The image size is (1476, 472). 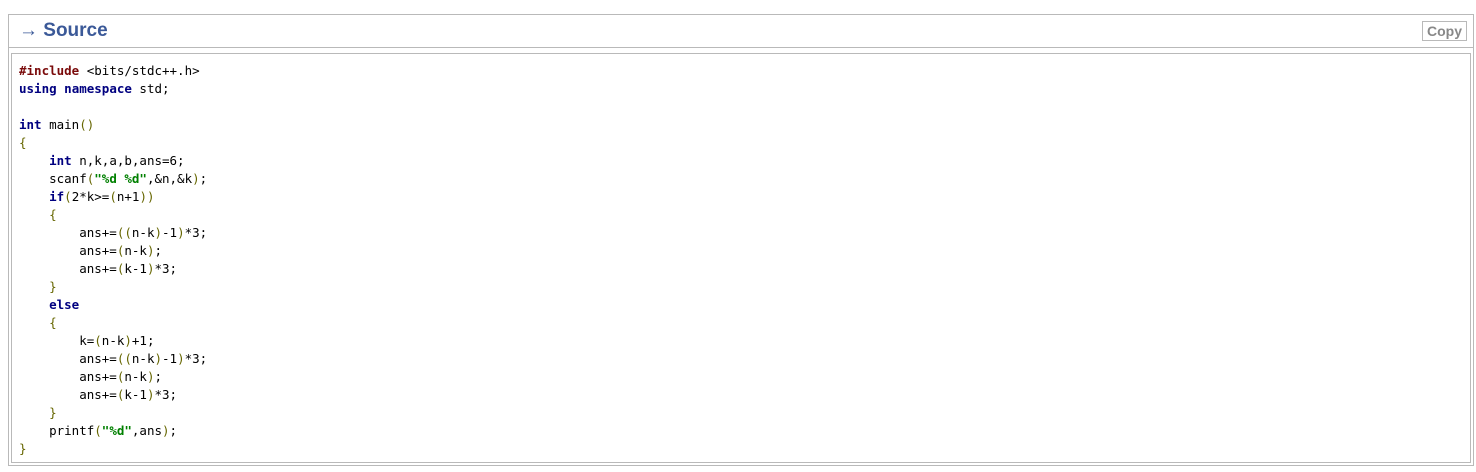 What do you see at coordinates (147, 196) in the screenshot?
I see `code-token: ))` at bounding box center [147, 196].